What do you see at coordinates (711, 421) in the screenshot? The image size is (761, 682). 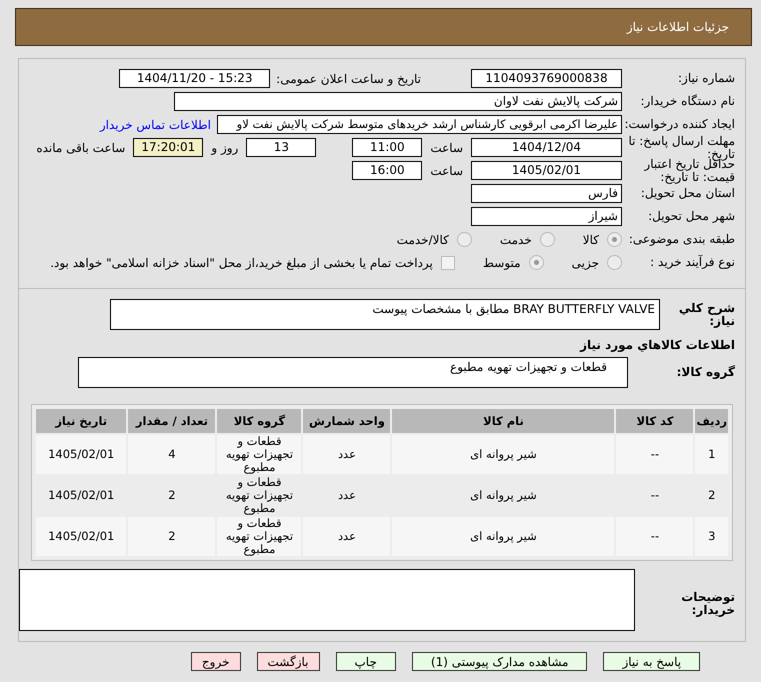 I see `column-header: ردیف` at bounding box center [711, 421].